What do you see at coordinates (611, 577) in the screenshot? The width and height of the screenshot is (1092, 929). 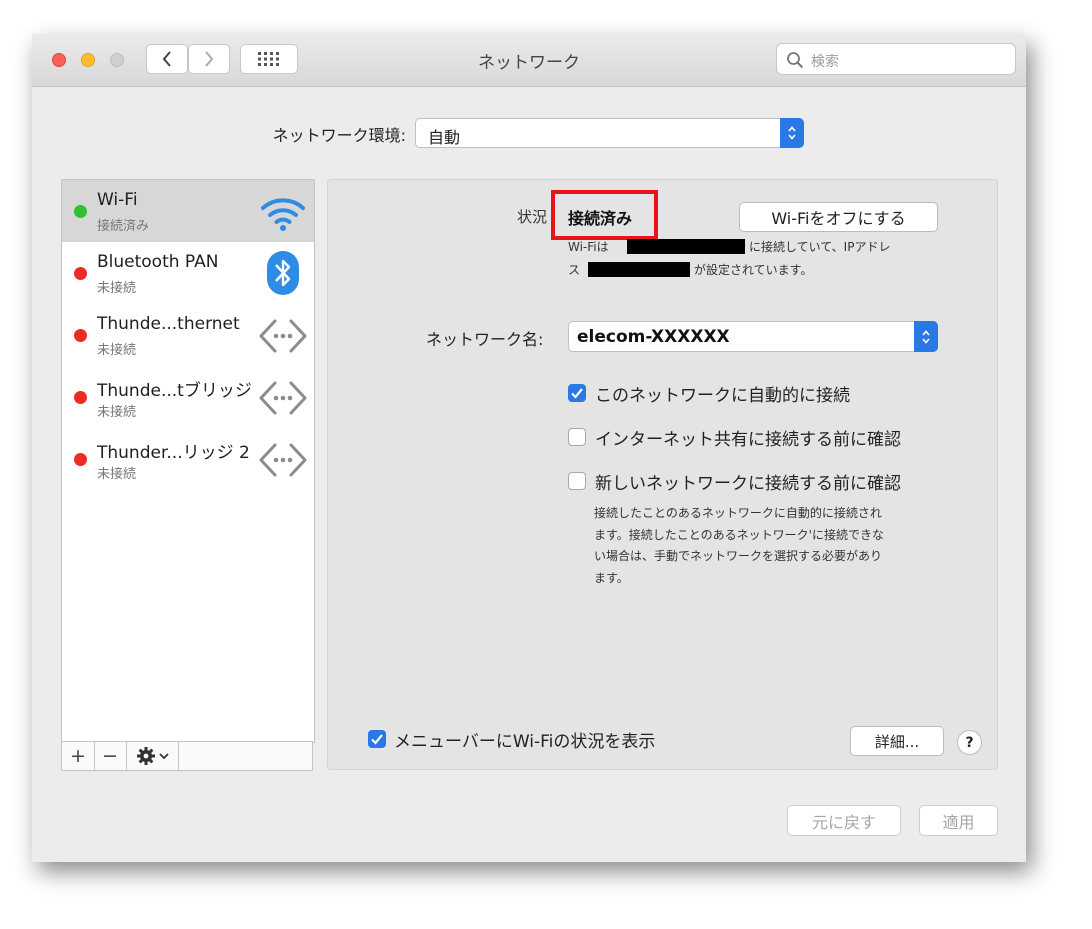 I see `description-line: ます。` at bounding box center [611, 577].